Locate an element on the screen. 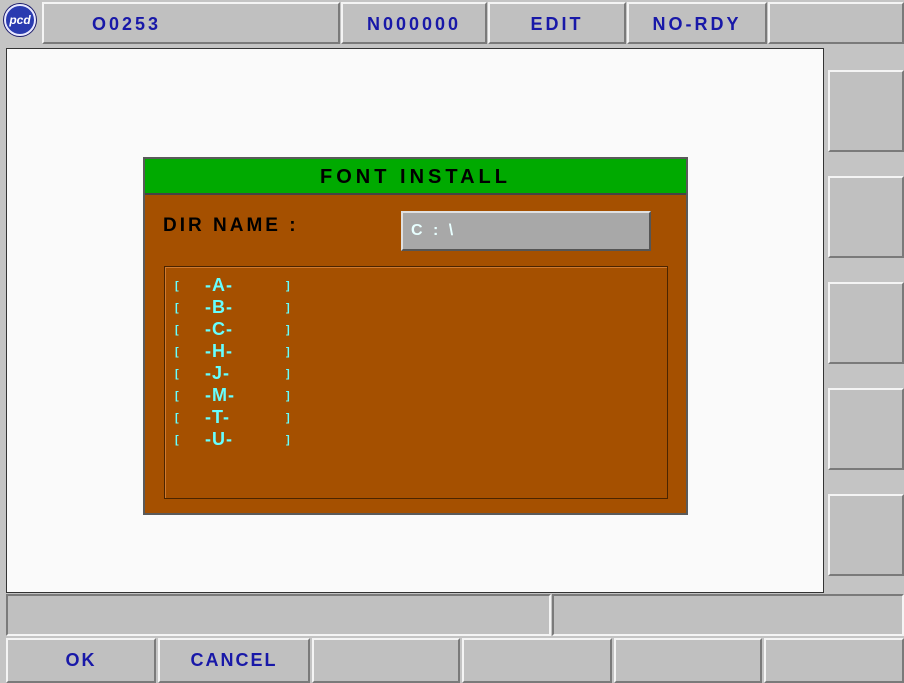 This screenshot has width=904, height=683. dialog-title: FONT INSTALL is located at coordinates (415, 177).